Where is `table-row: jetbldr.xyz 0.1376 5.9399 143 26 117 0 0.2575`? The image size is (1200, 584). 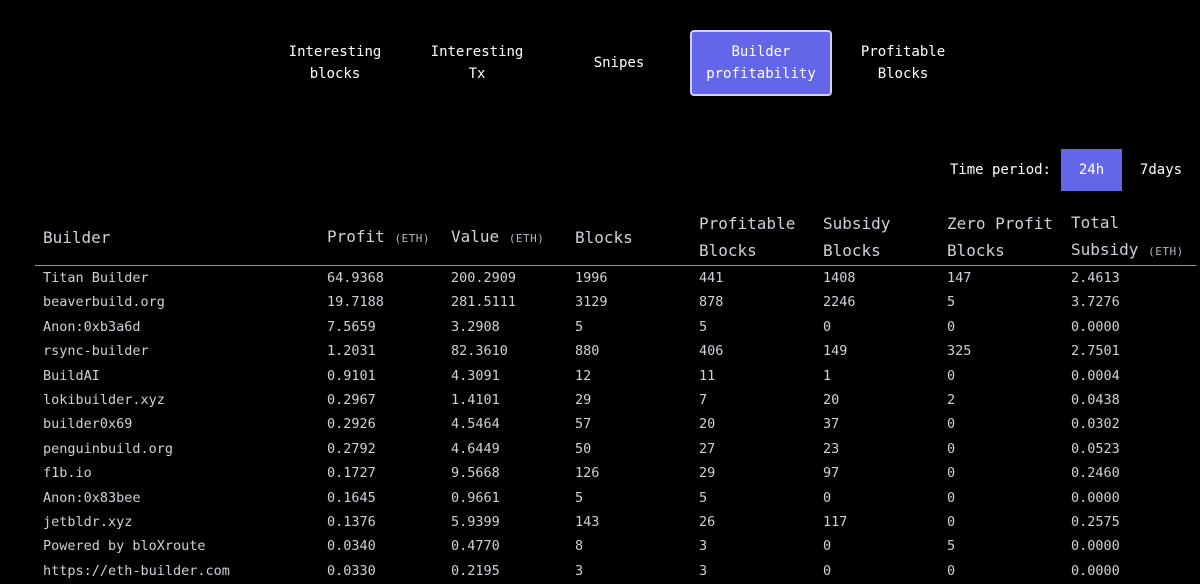
table-row: jetbldr.xyz 0.1376 5.9399 143 26 117 0 0.2575 is located at coordinates (615, 522).